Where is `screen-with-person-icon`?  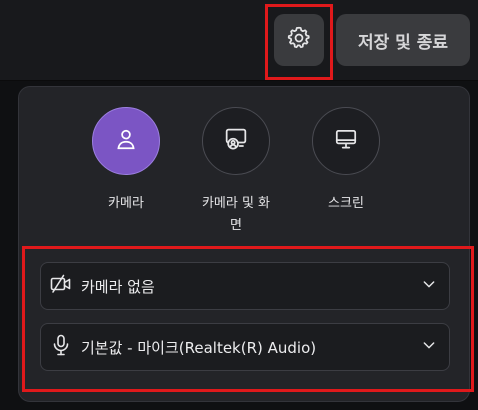
screen-with-person-icon is located at coordinates (236, 141).